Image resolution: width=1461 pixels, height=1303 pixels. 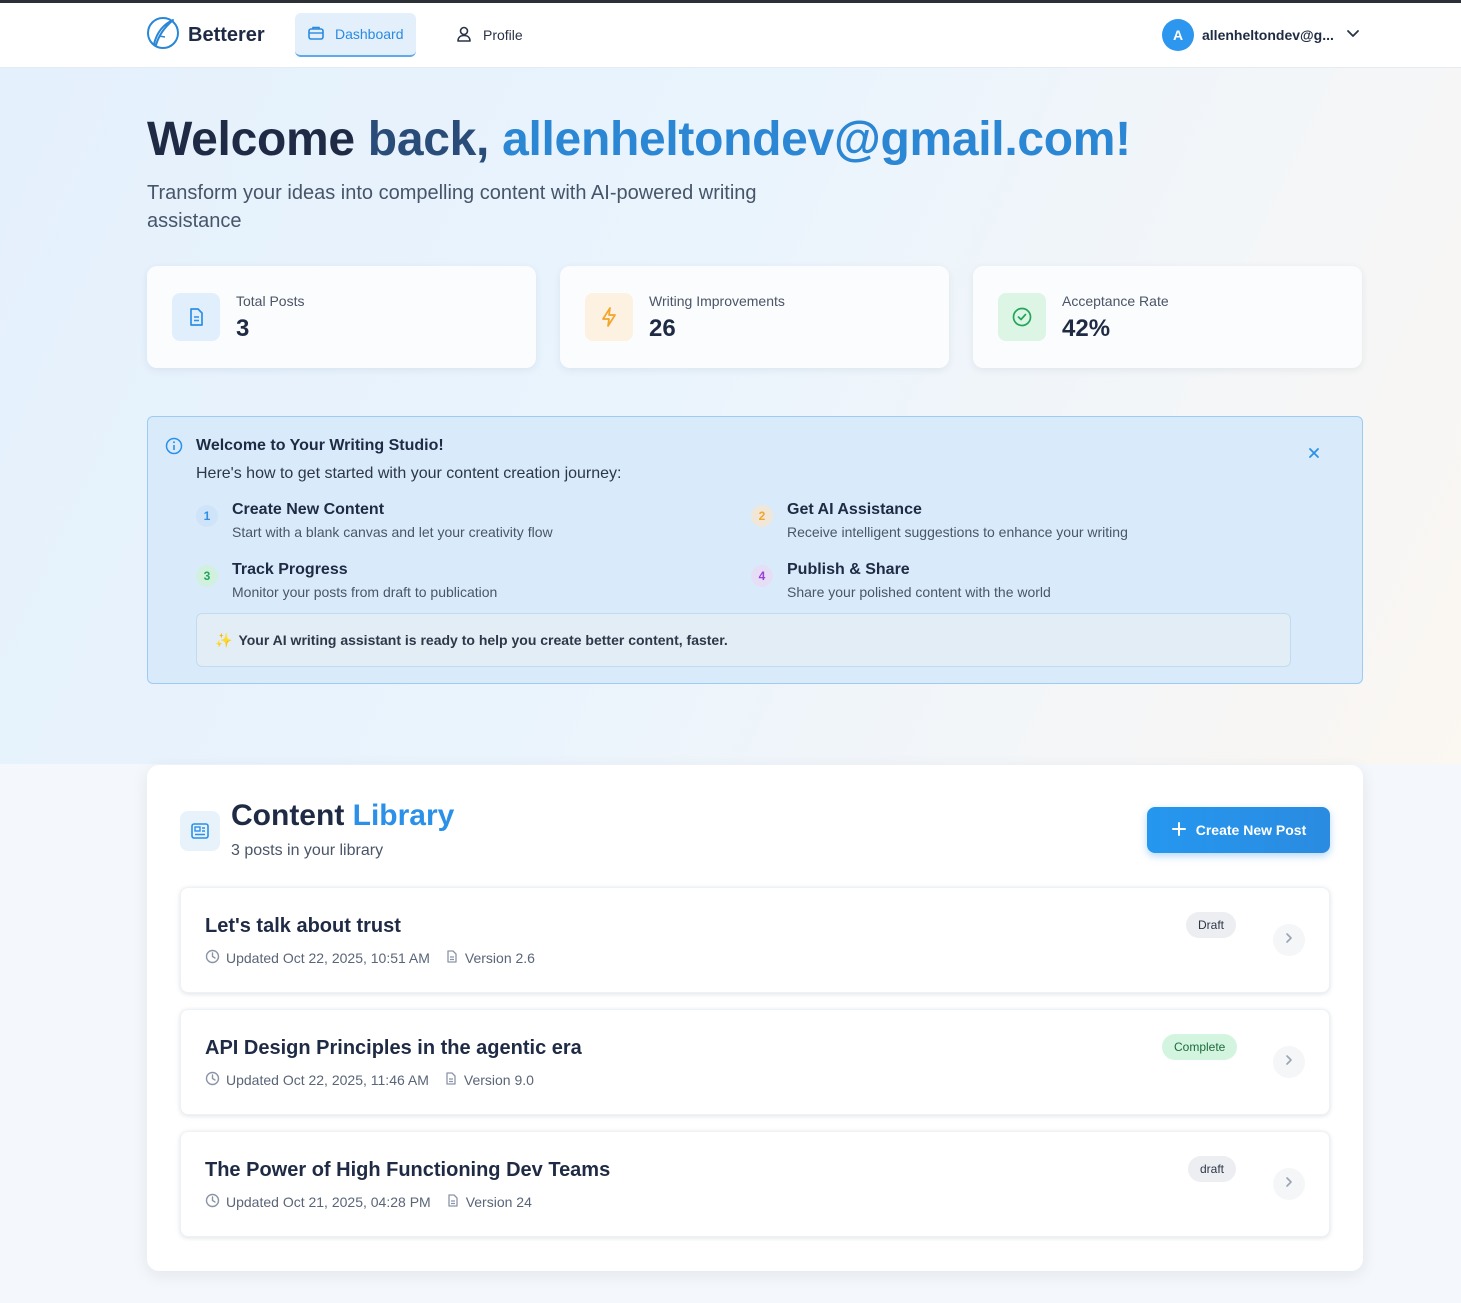 What do you see at coordinates (503, 35) in the screenshot?
I see `tab-profile-label: Profile` at bounding box center [503, 35].